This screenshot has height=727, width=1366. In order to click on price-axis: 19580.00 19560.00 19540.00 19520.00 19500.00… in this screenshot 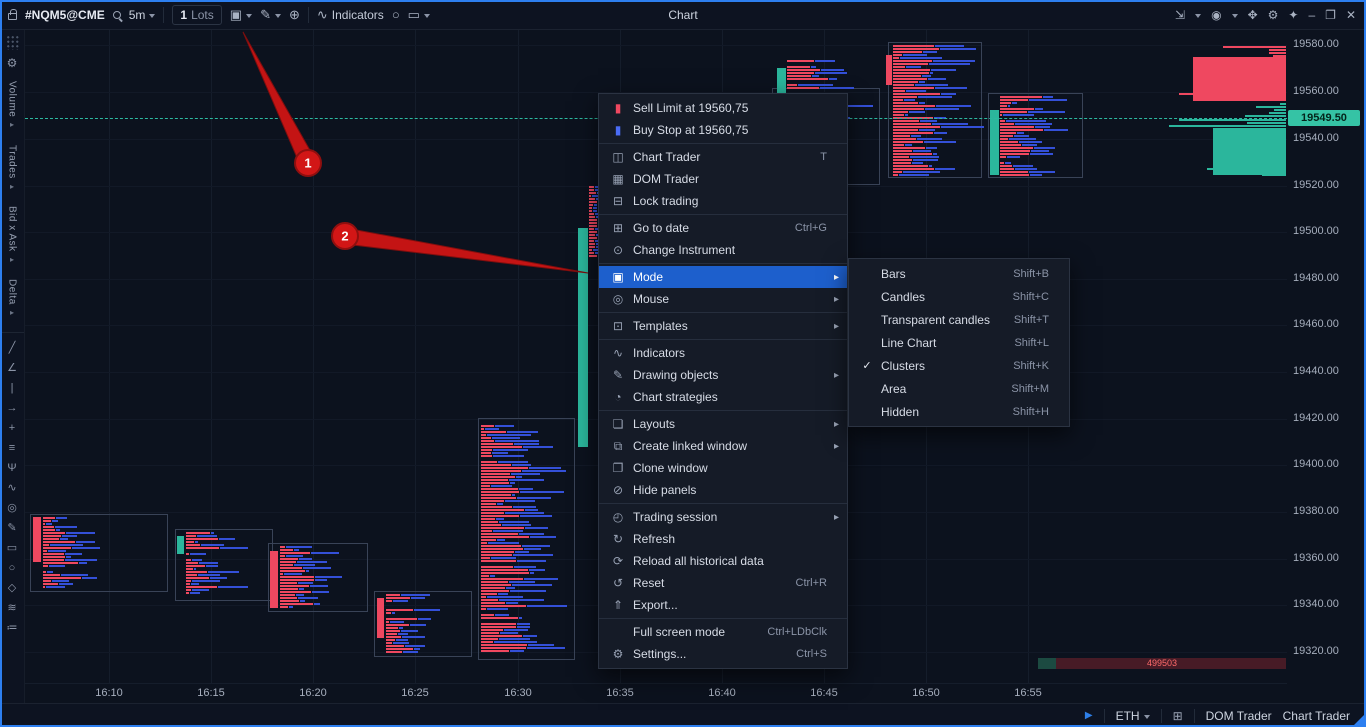, I will do `click(1326, 356)`.